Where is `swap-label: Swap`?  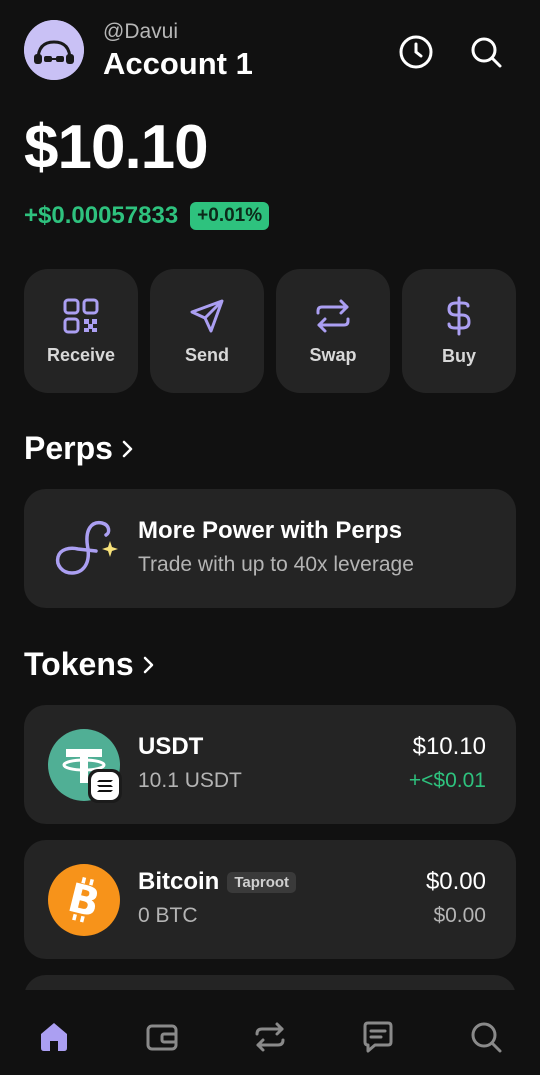
swap-label: Swap is located at coordinates (333, 354).